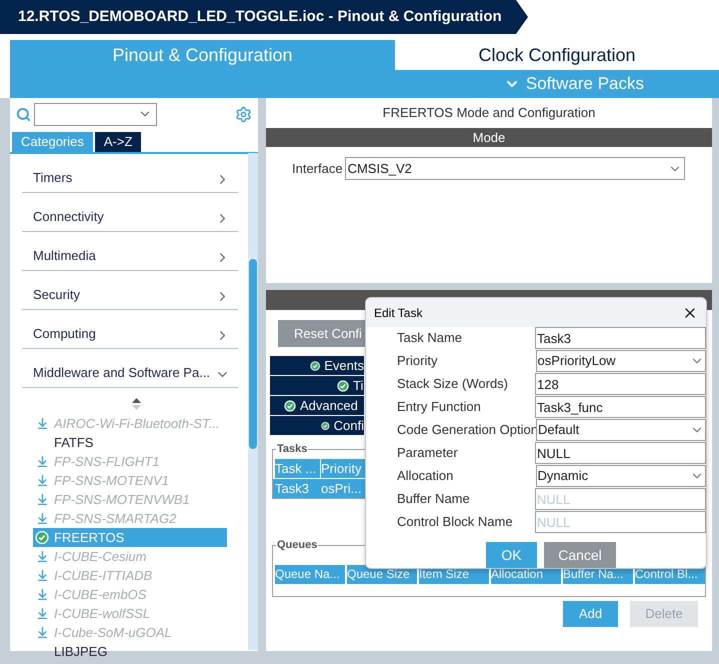 The height and width of the screenshot is (664, 719). What do you see at coordinates (453, 384) in the screenshot?
I see `field-label: Stack Size (Words)` at bounding box center [453, 384].